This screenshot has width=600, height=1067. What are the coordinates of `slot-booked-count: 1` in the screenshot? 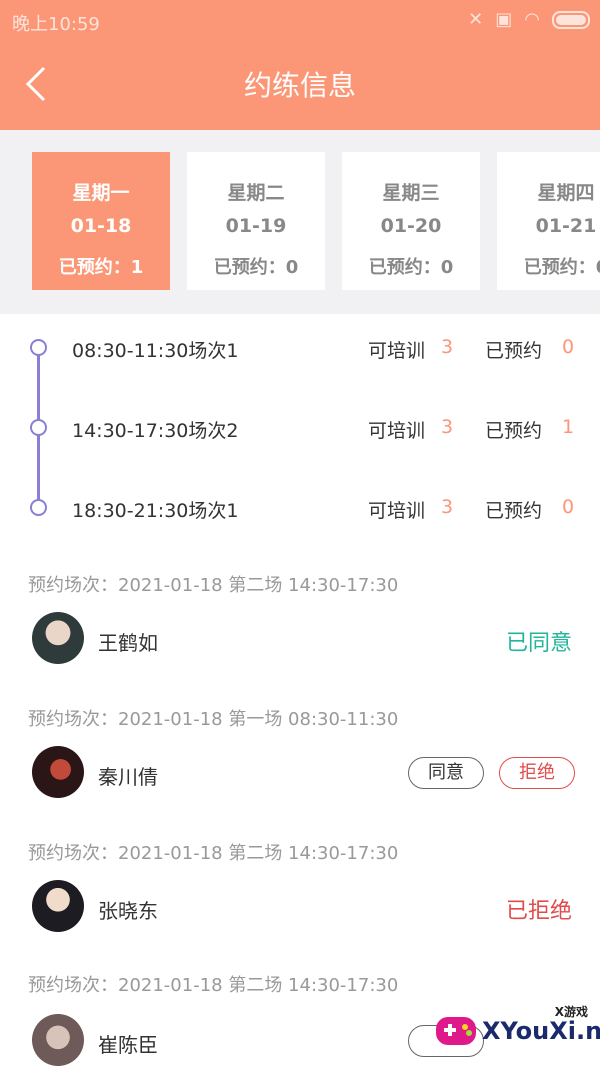 It's located at (568, 427).